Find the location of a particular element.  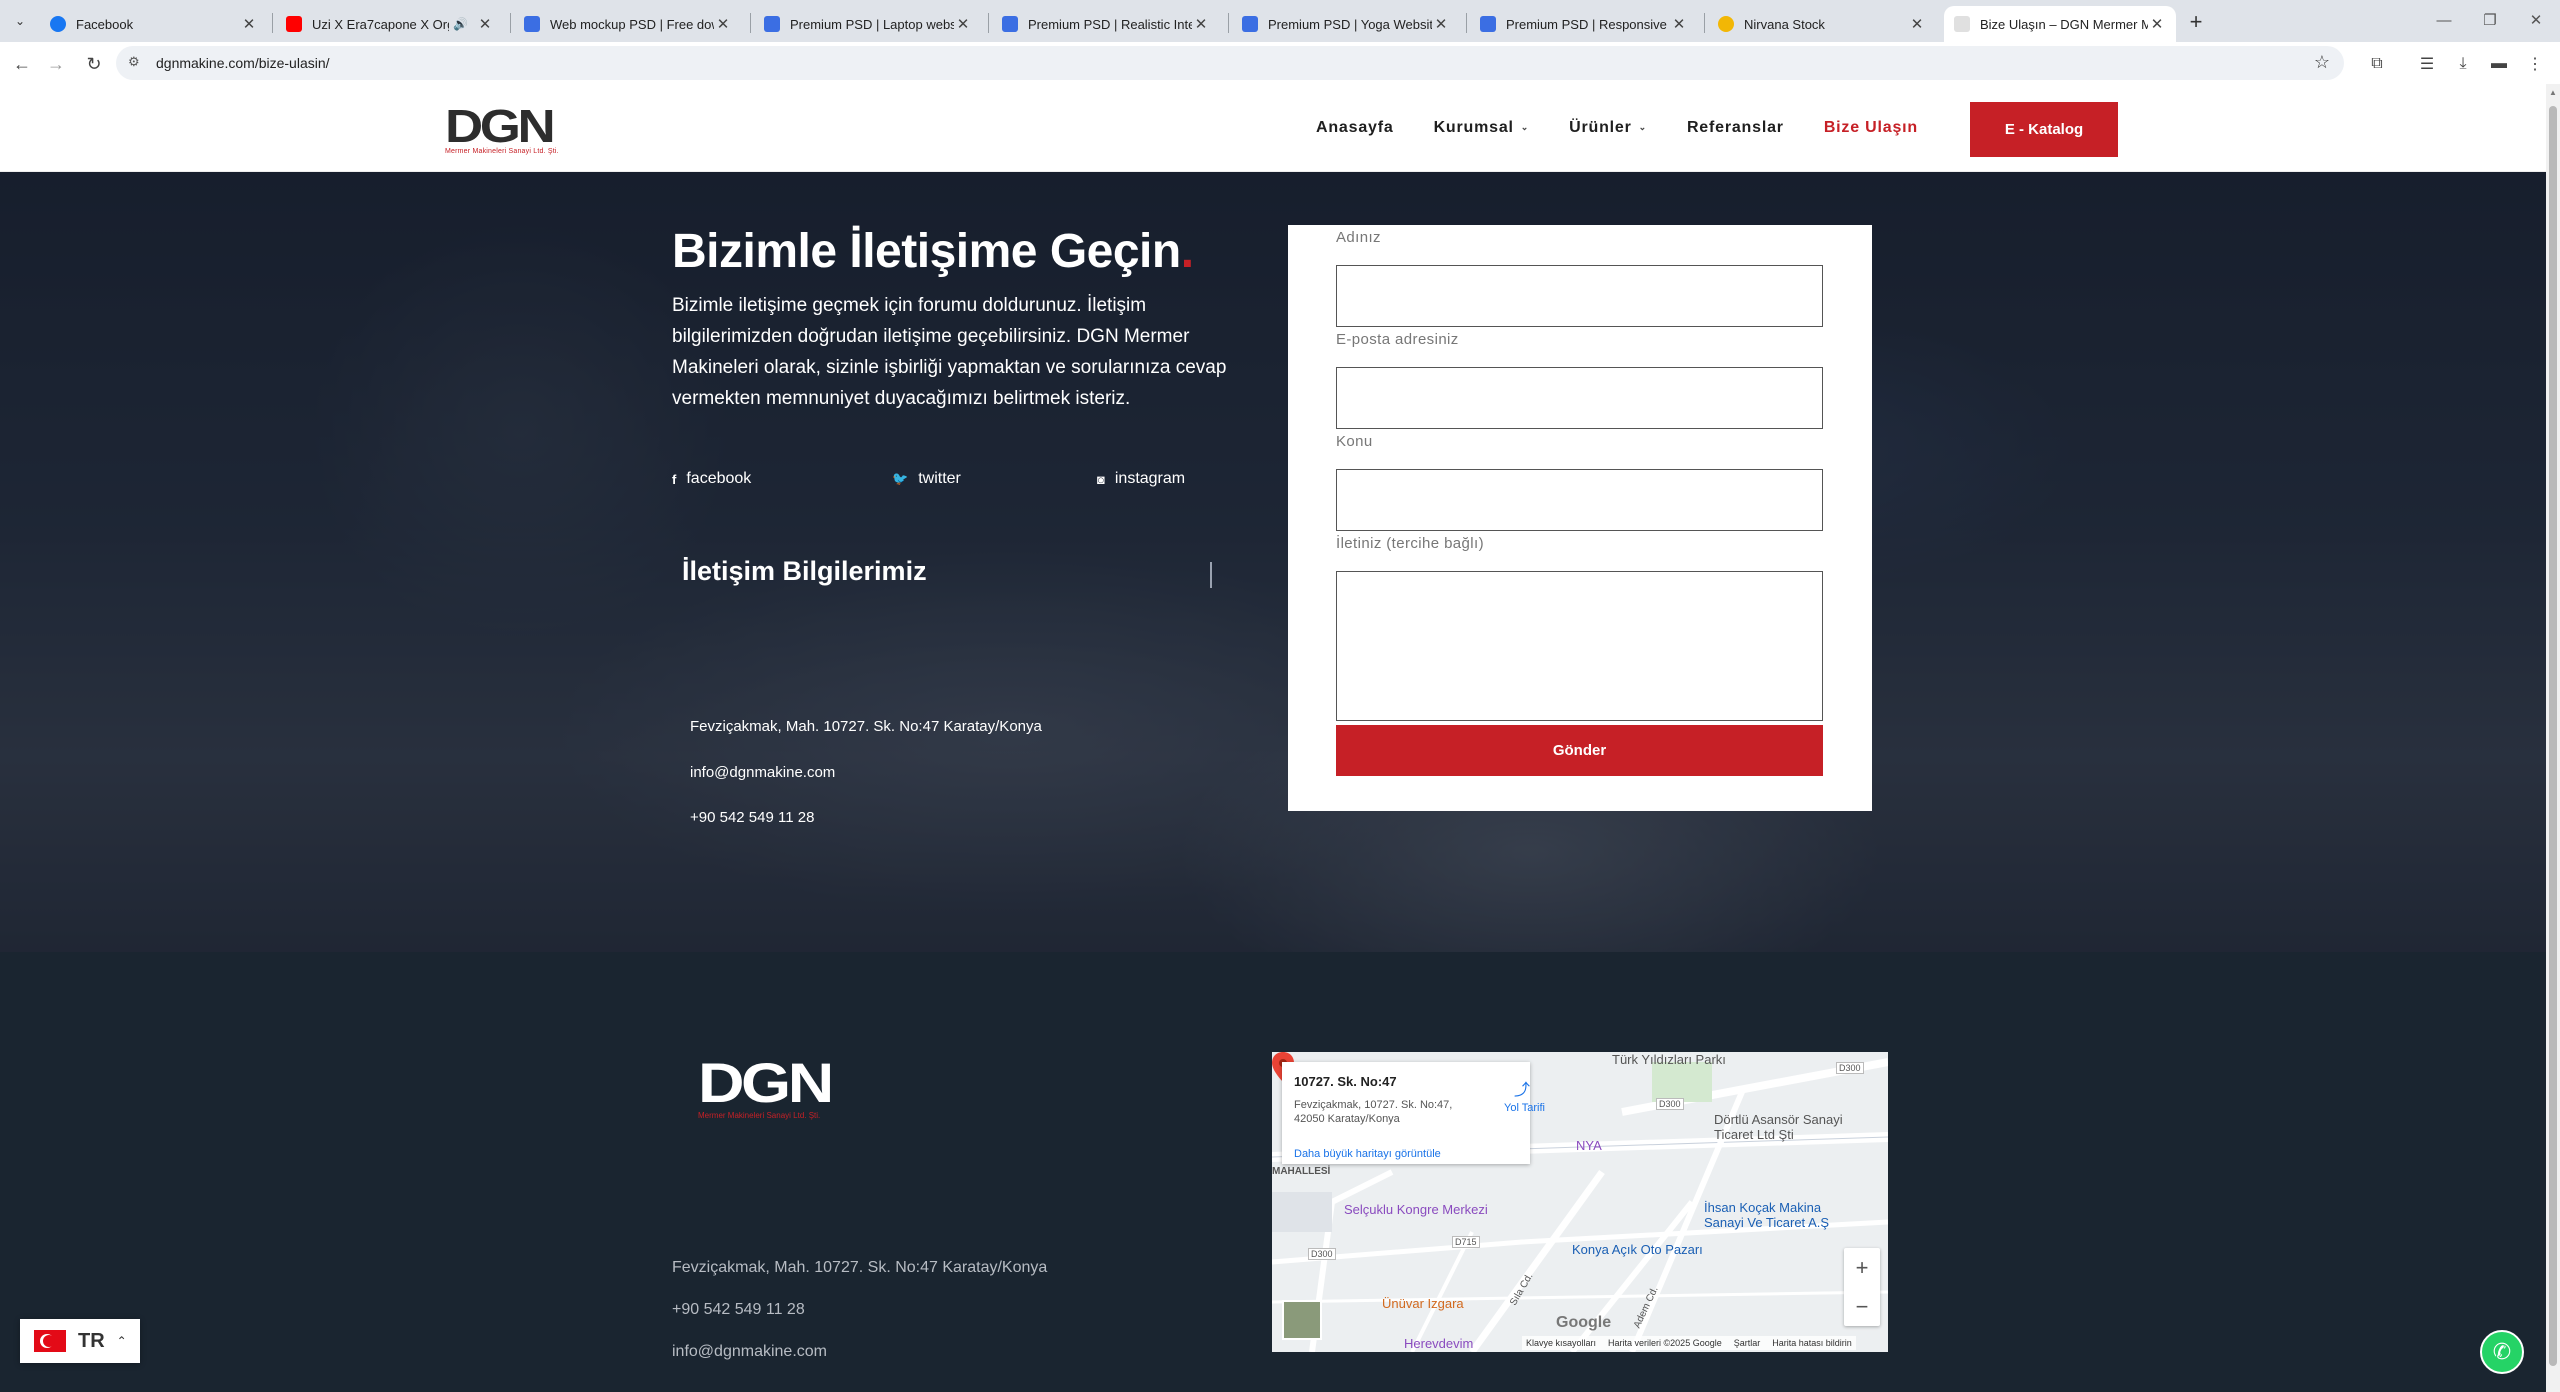

name-label: Adınız is located at coordinates (1358, 237).